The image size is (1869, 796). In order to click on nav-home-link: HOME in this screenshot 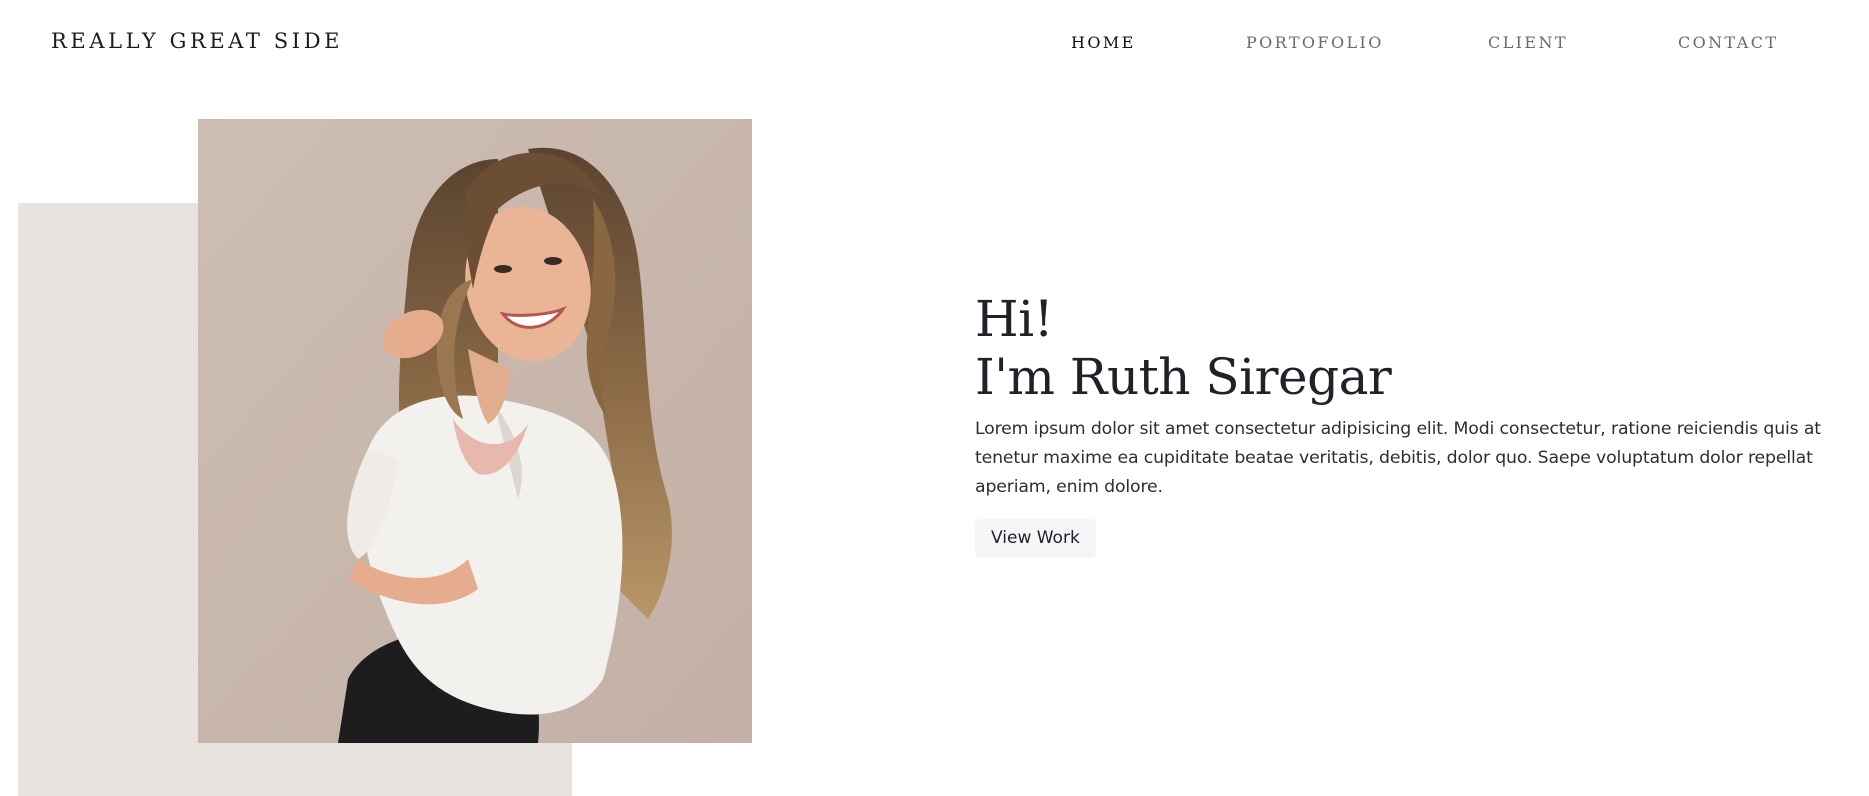, I will do `click(1103, 42)`.